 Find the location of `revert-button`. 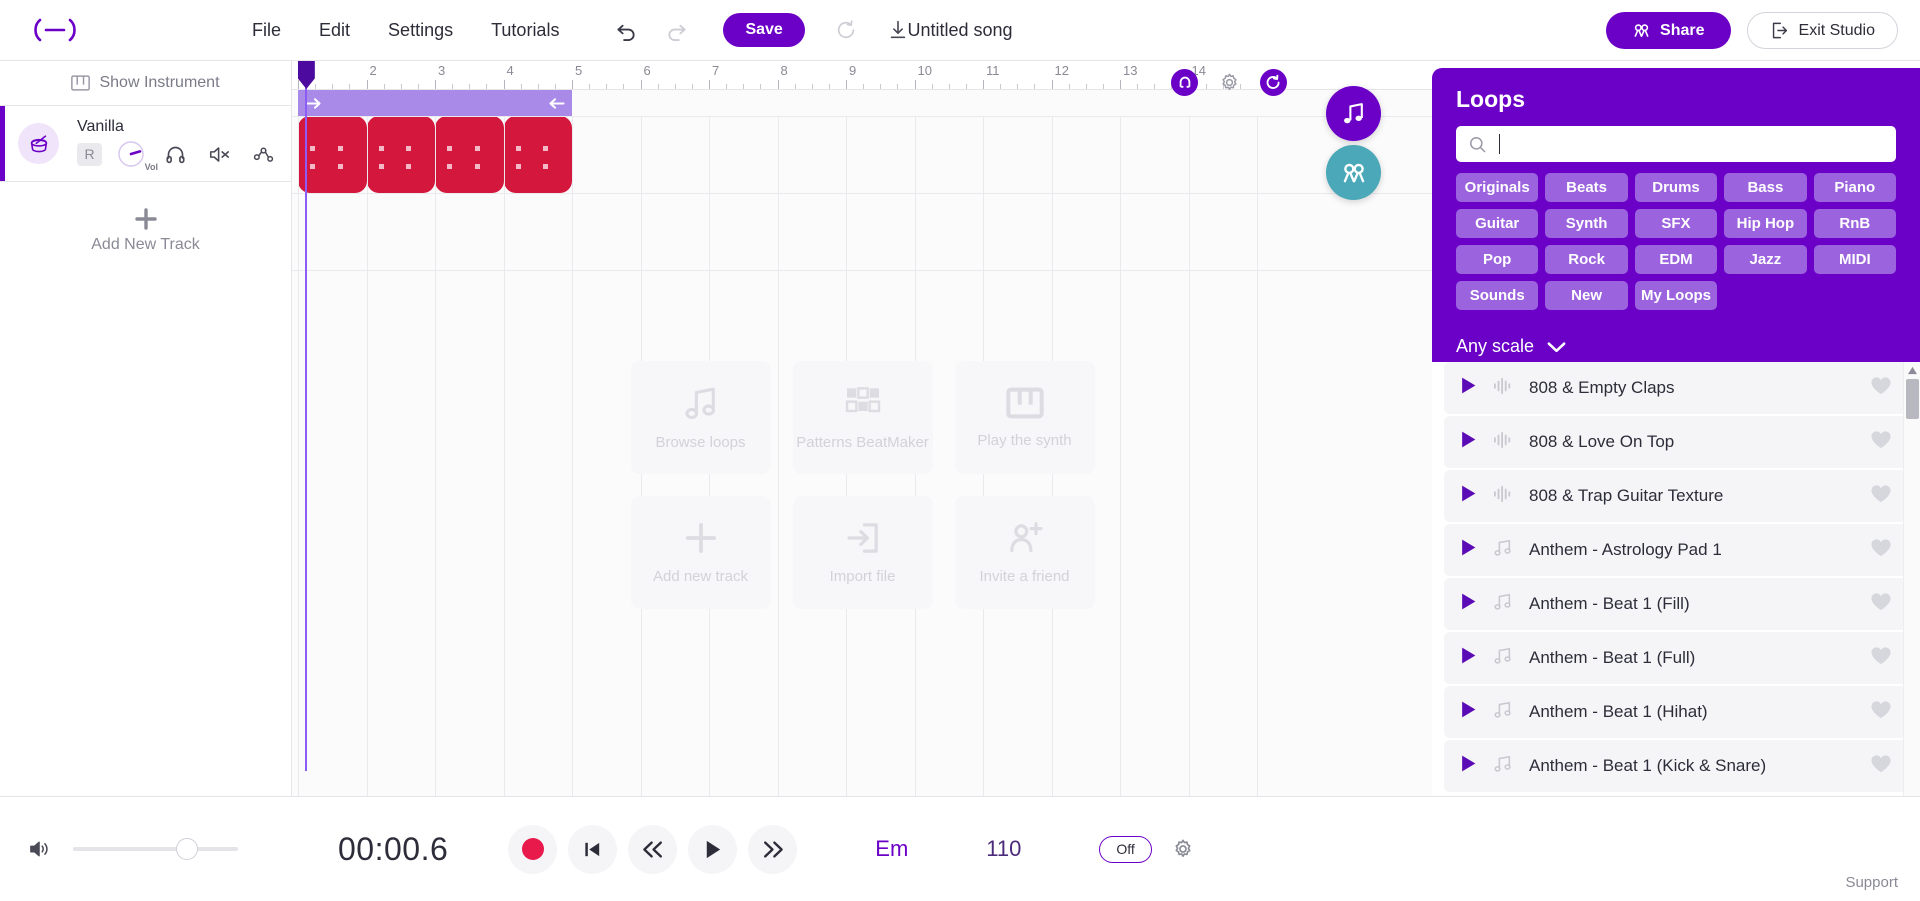

revert-button is located at coordinates (846, 30).